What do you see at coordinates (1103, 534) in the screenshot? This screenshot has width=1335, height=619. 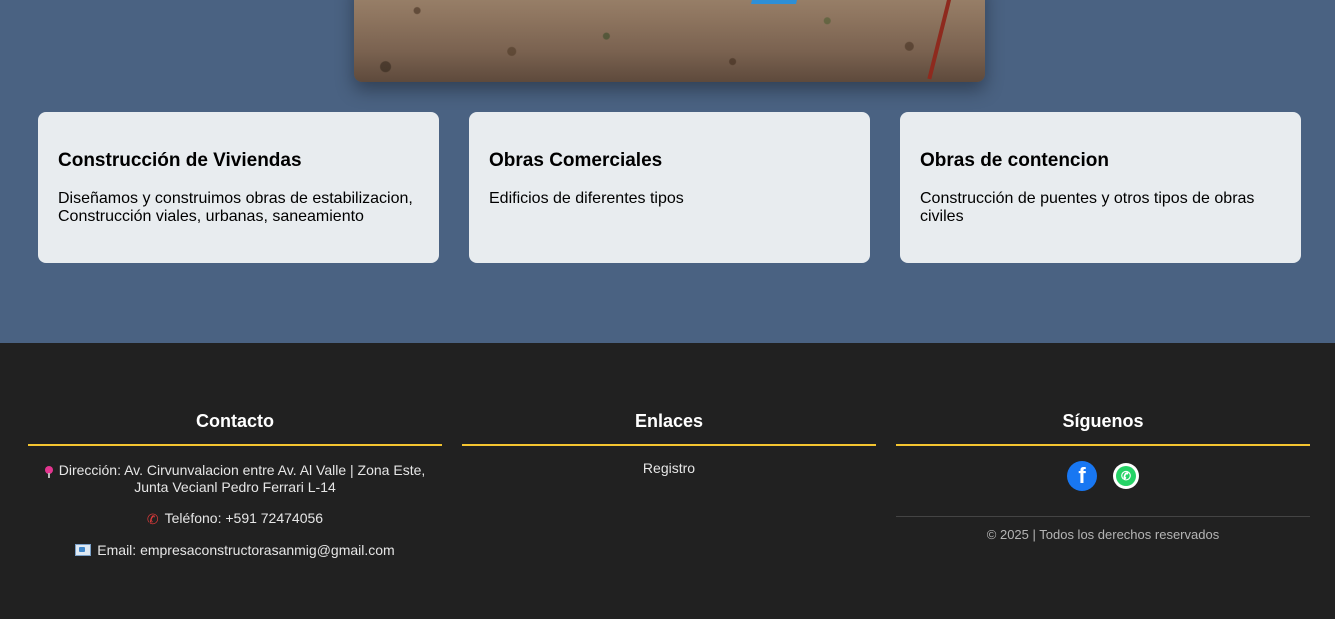 I see `copyright-text: © 2025 | Todos los derechos reservados` at bounding box center [1103, 534].